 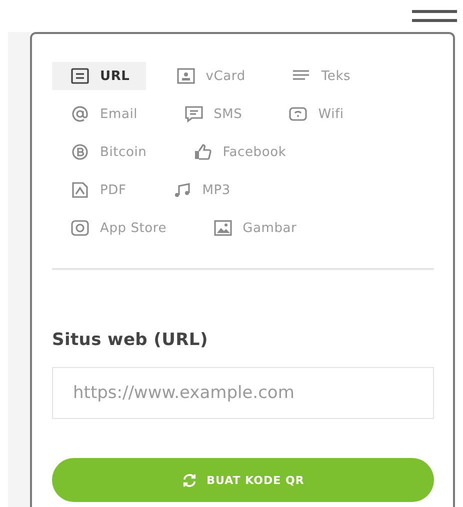 What do you see at coordinates (189, 480) in the screenshot?
I see `refresh-icon` at bounding box center [189, 480].